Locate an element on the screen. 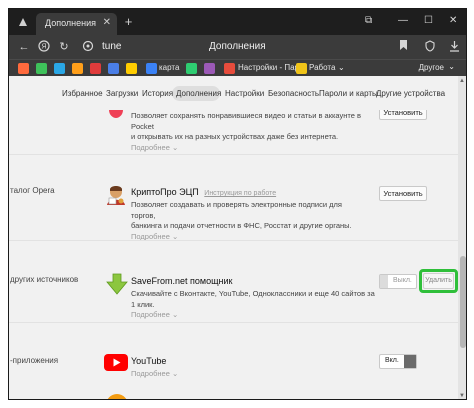  tab-label: Дополнения is located at coordinates (70, 23).